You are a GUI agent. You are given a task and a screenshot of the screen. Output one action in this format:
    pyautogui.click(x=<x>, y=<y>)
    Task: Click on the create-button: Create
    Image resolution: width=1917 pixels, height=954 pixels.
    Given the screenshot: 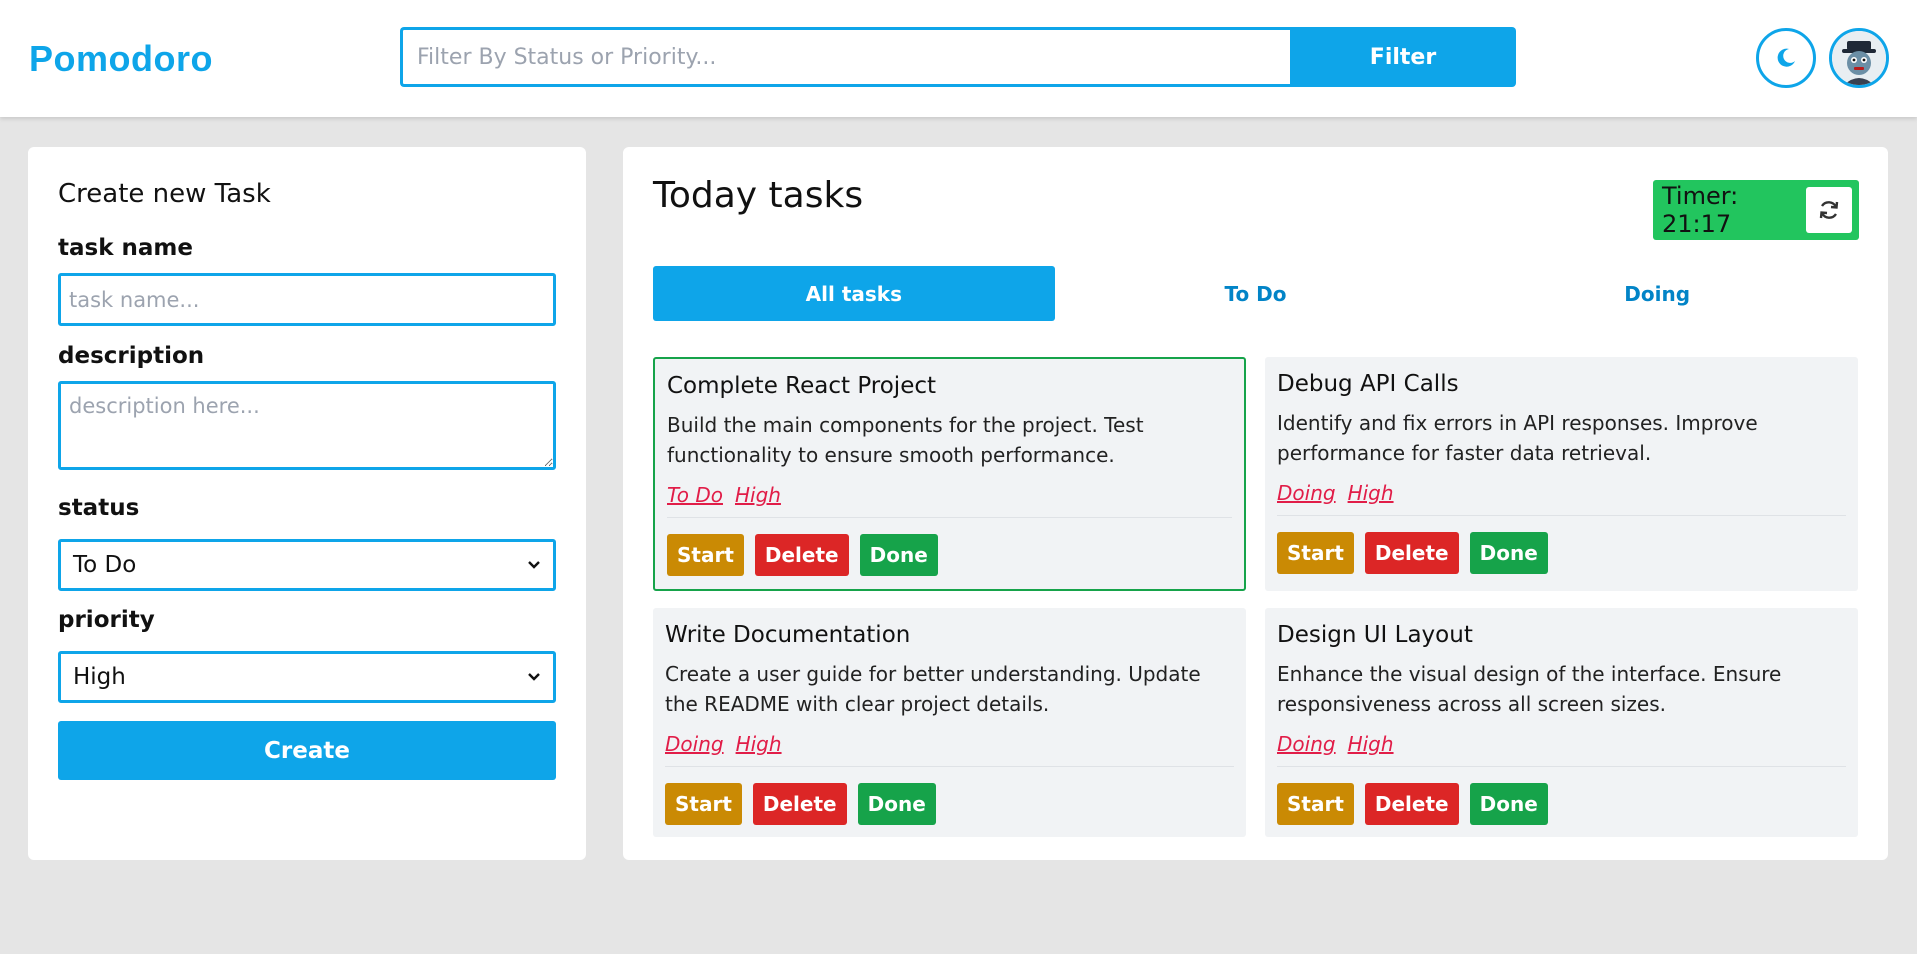 What is the action you would take?
    pyautogui.click(x=307, y=750)
    